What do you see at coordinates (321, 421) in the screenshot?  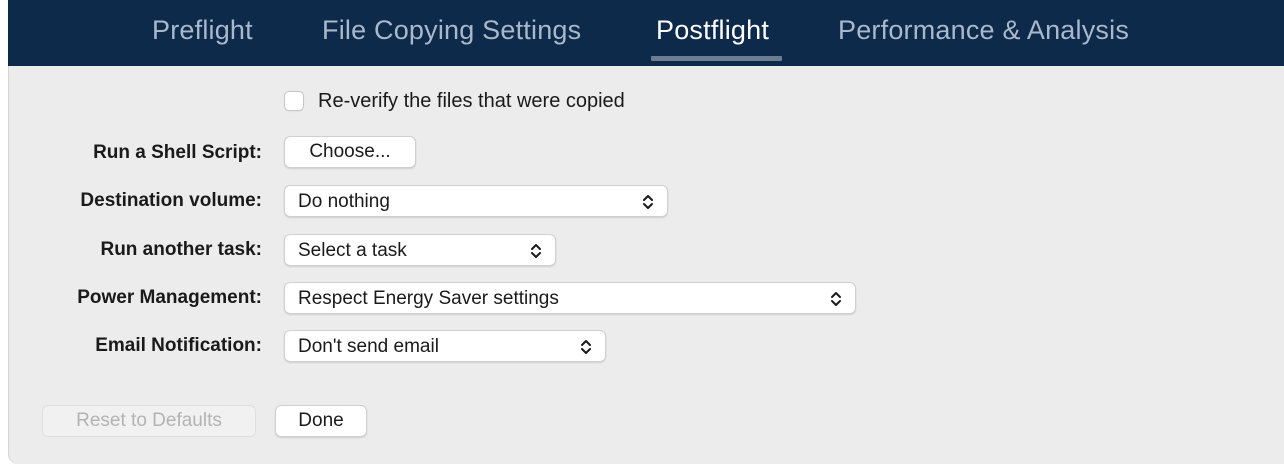 I see `done-button: Done` at bounding box center [321, 421].